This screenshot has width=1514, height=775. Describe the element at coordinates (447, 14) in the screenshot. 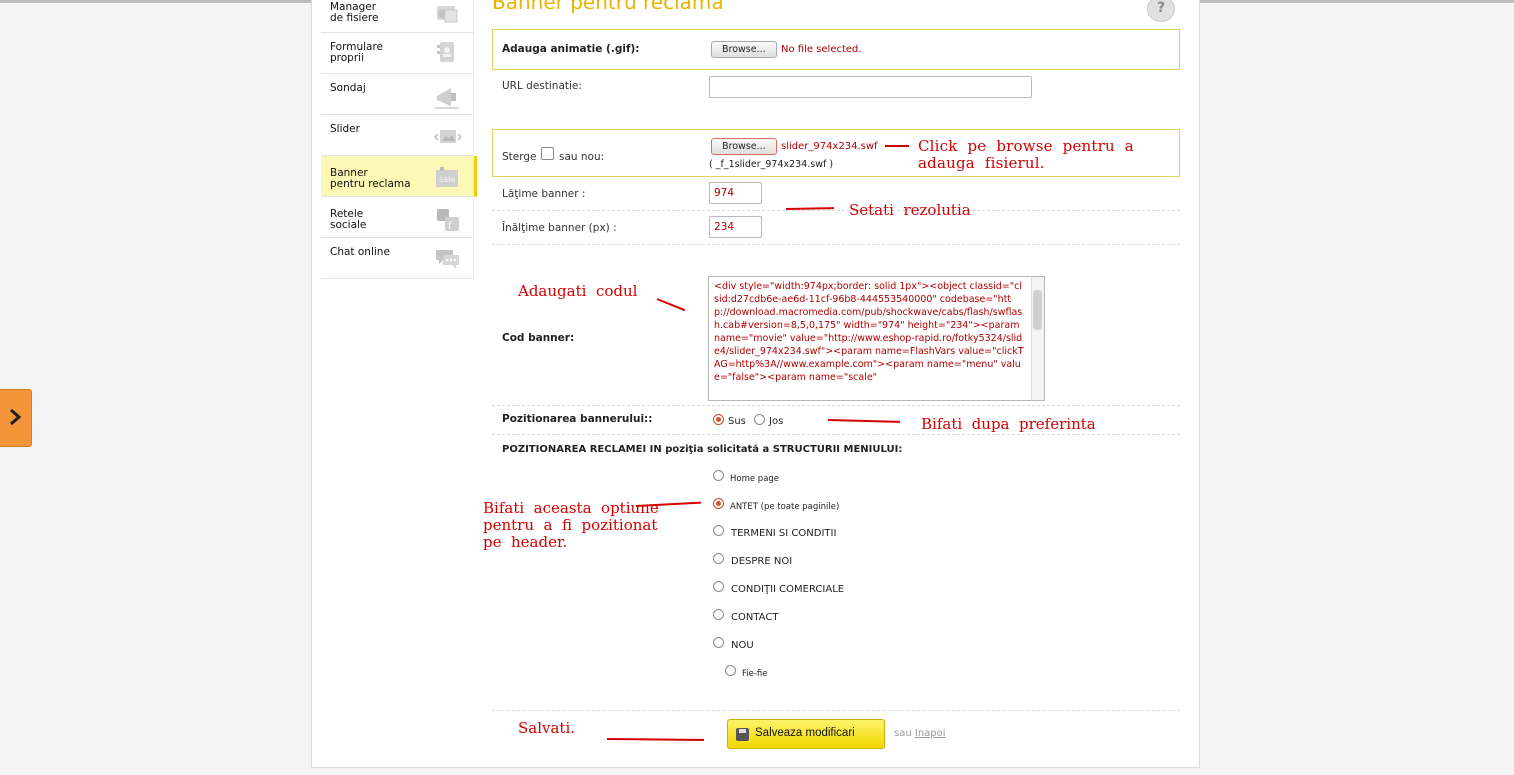

I see `file-manager-icon` at that location.